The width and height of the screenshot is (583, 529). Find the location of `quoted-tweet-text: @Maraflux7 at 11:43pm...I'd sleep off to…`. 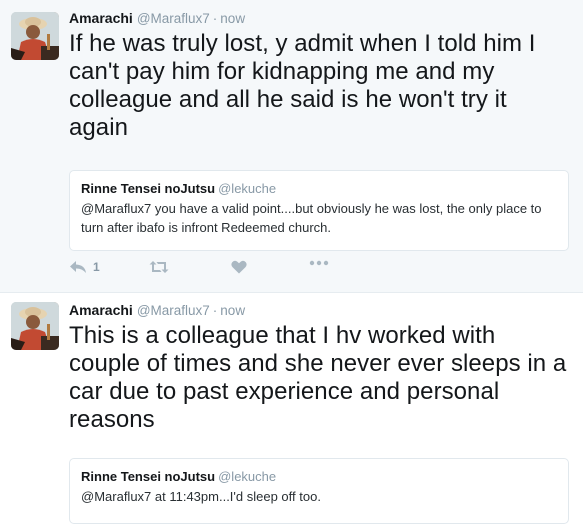

quoted-tweet-text: @Maraflux7 at 11:43pm...I'd sleep off to… is located at coordinates (201, 496).